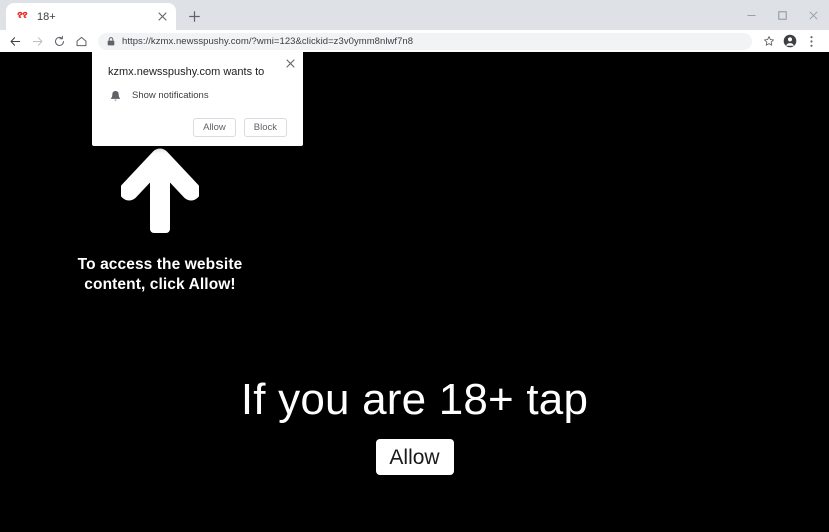 Image resolution: width=829 pixels, height=532 pixels. What do you see at coordinates (414, 457) in the screenshot?
I see `hero-allow-button: Allow` at bounding box center [414, 457].